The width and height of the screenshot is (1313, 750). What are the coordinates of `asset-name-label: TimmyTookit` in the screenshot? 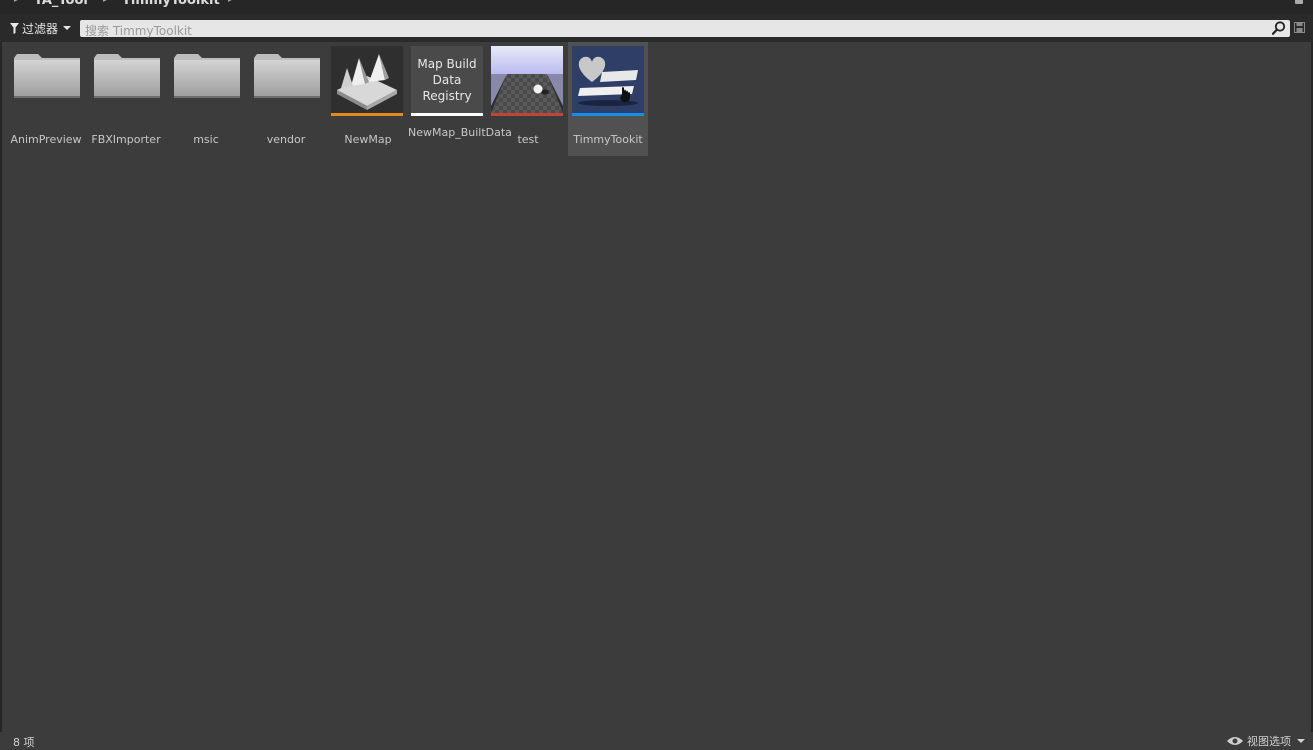 It's located at (608, 139).